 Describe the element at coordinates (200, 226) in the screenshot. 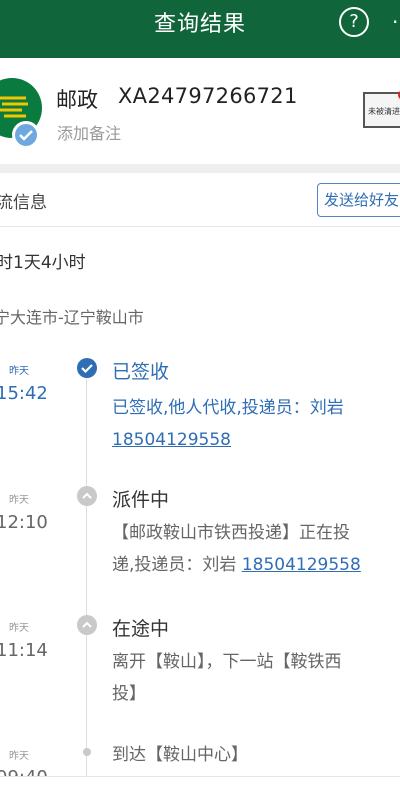

I see `divider` at that location.